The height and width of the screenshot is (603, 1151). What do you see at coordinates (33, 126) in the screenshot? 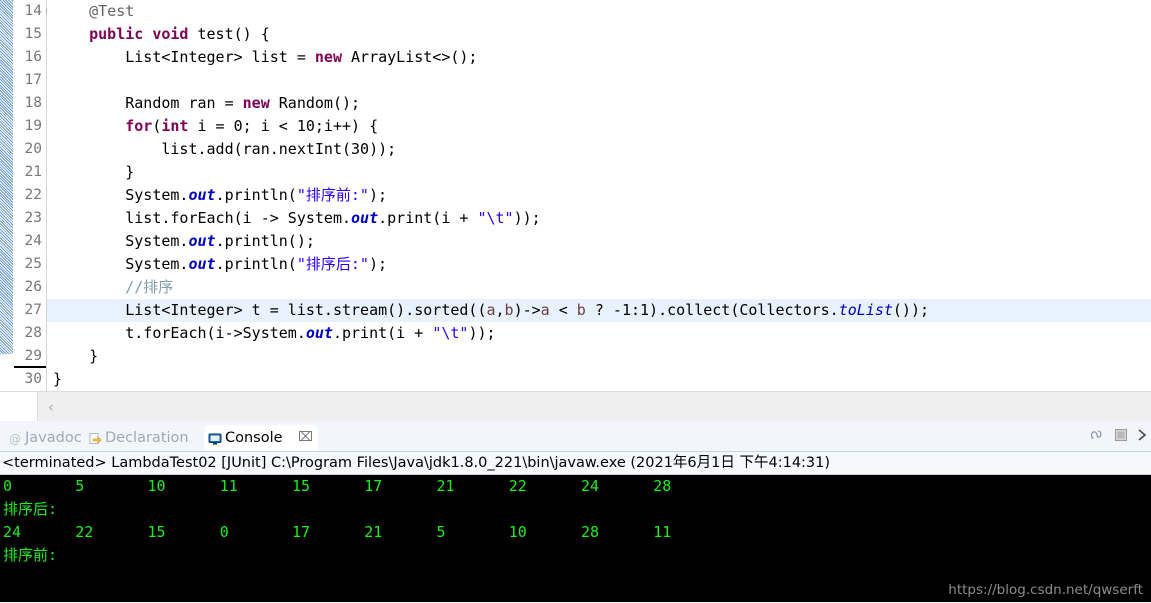
I see `line-number: 19` at bounding box center [33, 126].